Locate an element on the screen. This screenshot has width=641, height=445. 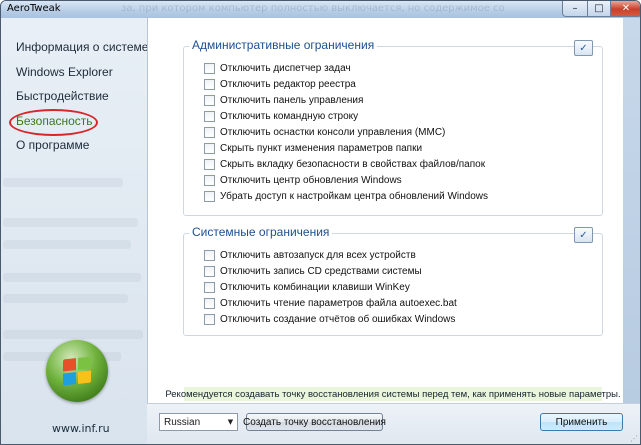
sidebar-item-security: Безопасность is located at coordinates (54, 121).